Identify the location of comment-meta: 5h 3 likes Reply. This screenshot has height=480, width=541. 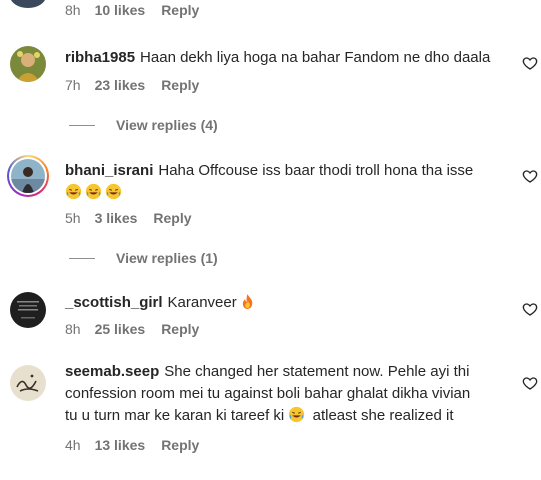
(128, 218).